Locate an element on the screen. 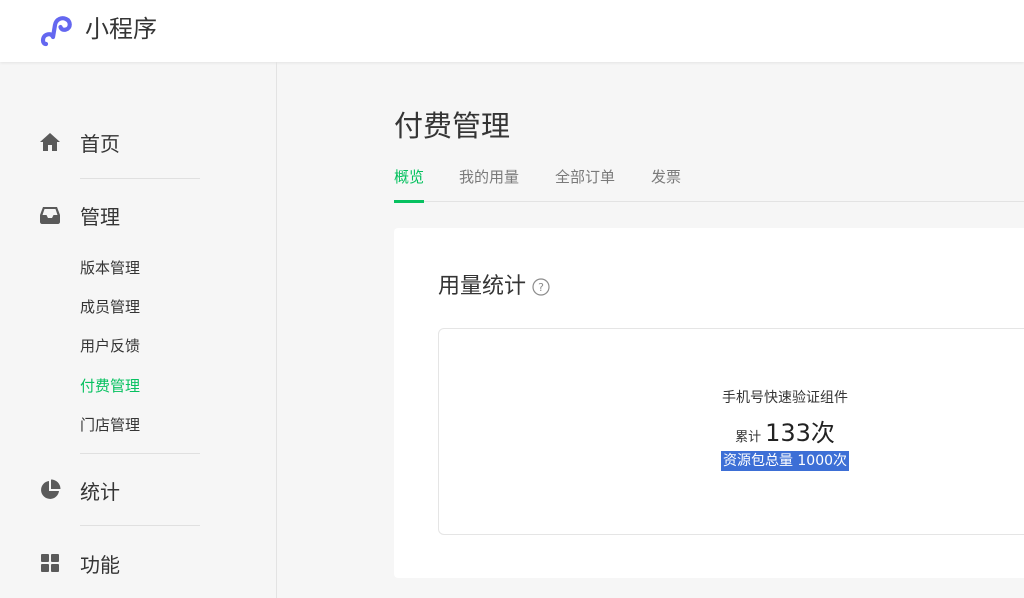 The image size is (1024, 598). home-icon is located at coordinates (50, 142).